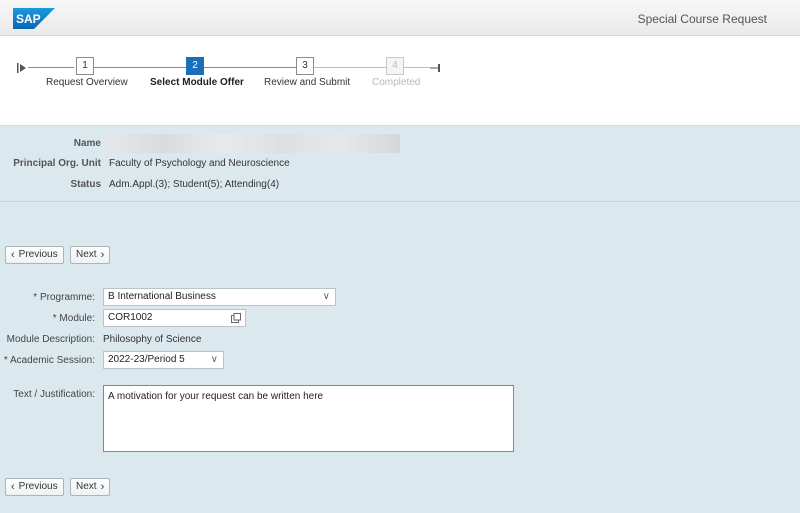 Image resolution: width=800 pixels, height=513 pixels. I want to click on programme-dropdown: B International Business ∨, so click(219, 297).